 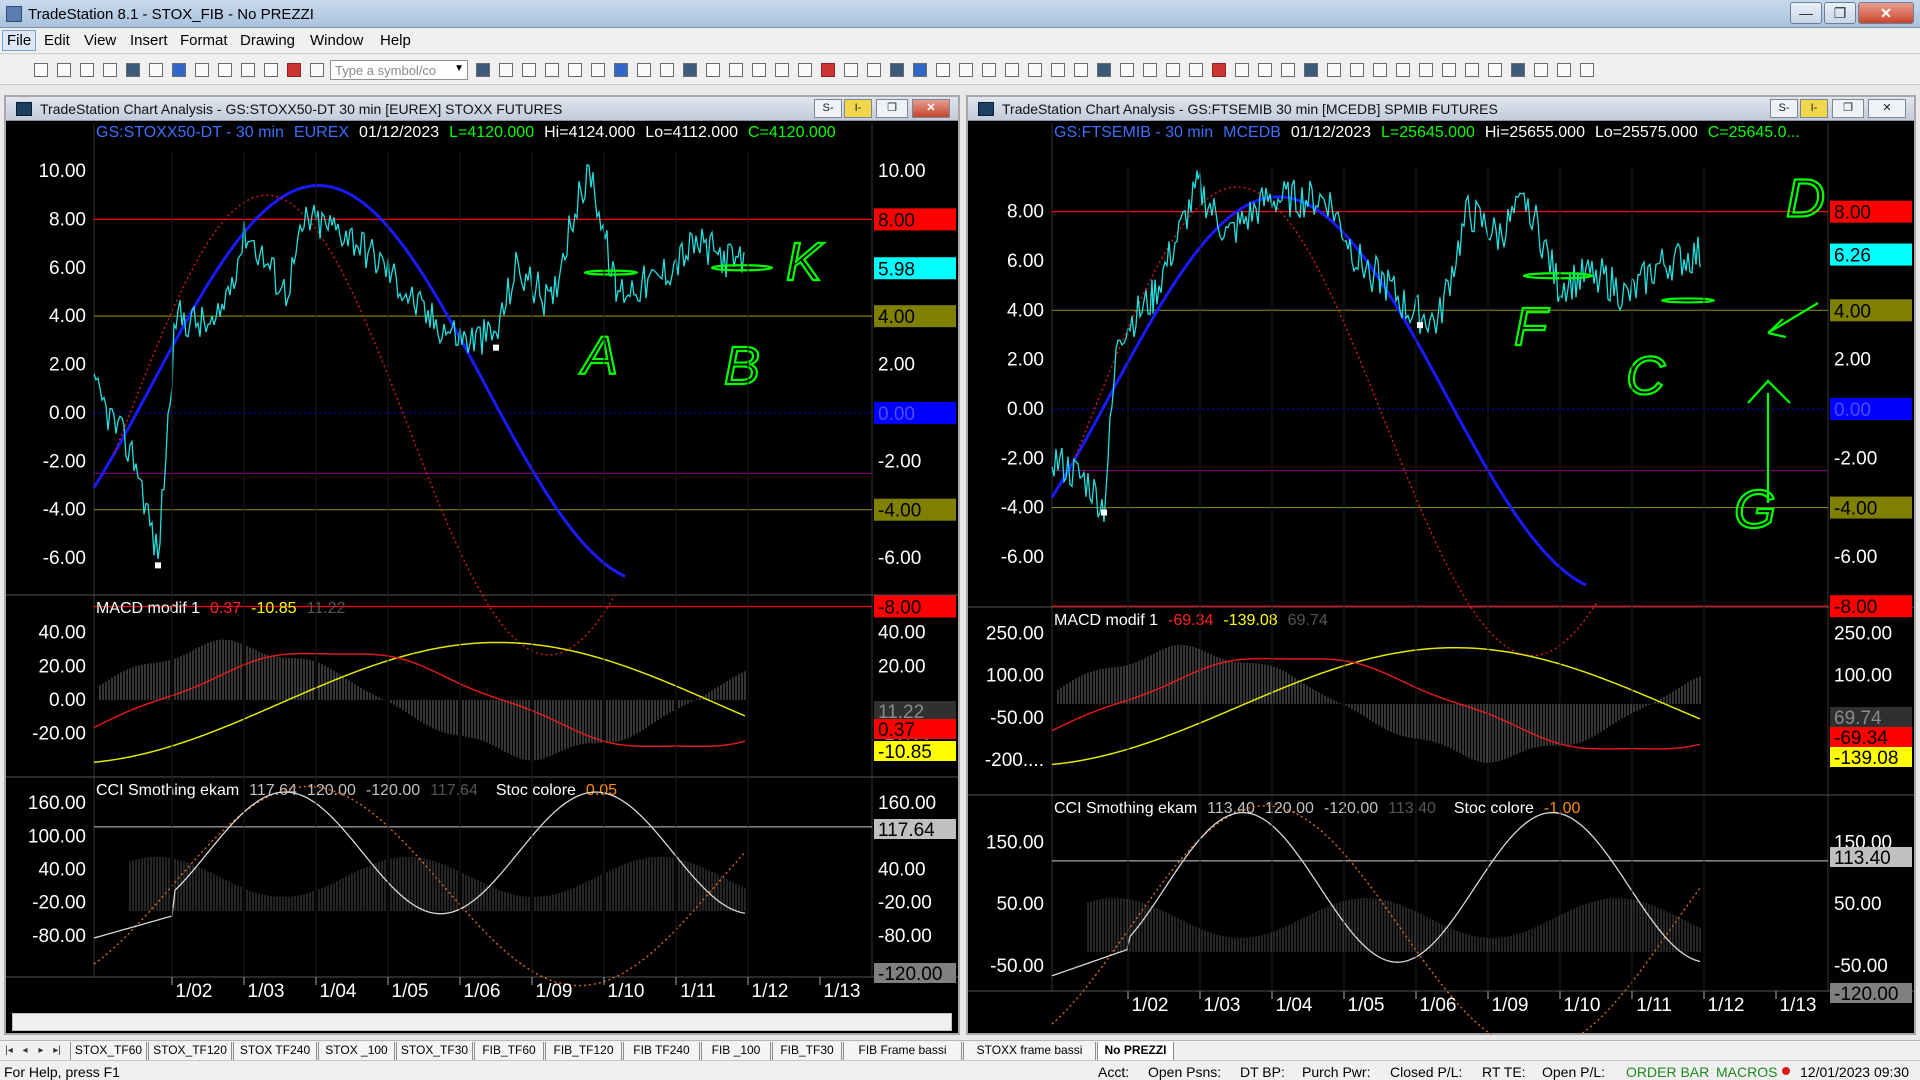 What do you see at coordinates (108, 1051) in the screenshot?
I see `tab-stox-tf60: STOX_TF60` at bounding box center [108, 1051].